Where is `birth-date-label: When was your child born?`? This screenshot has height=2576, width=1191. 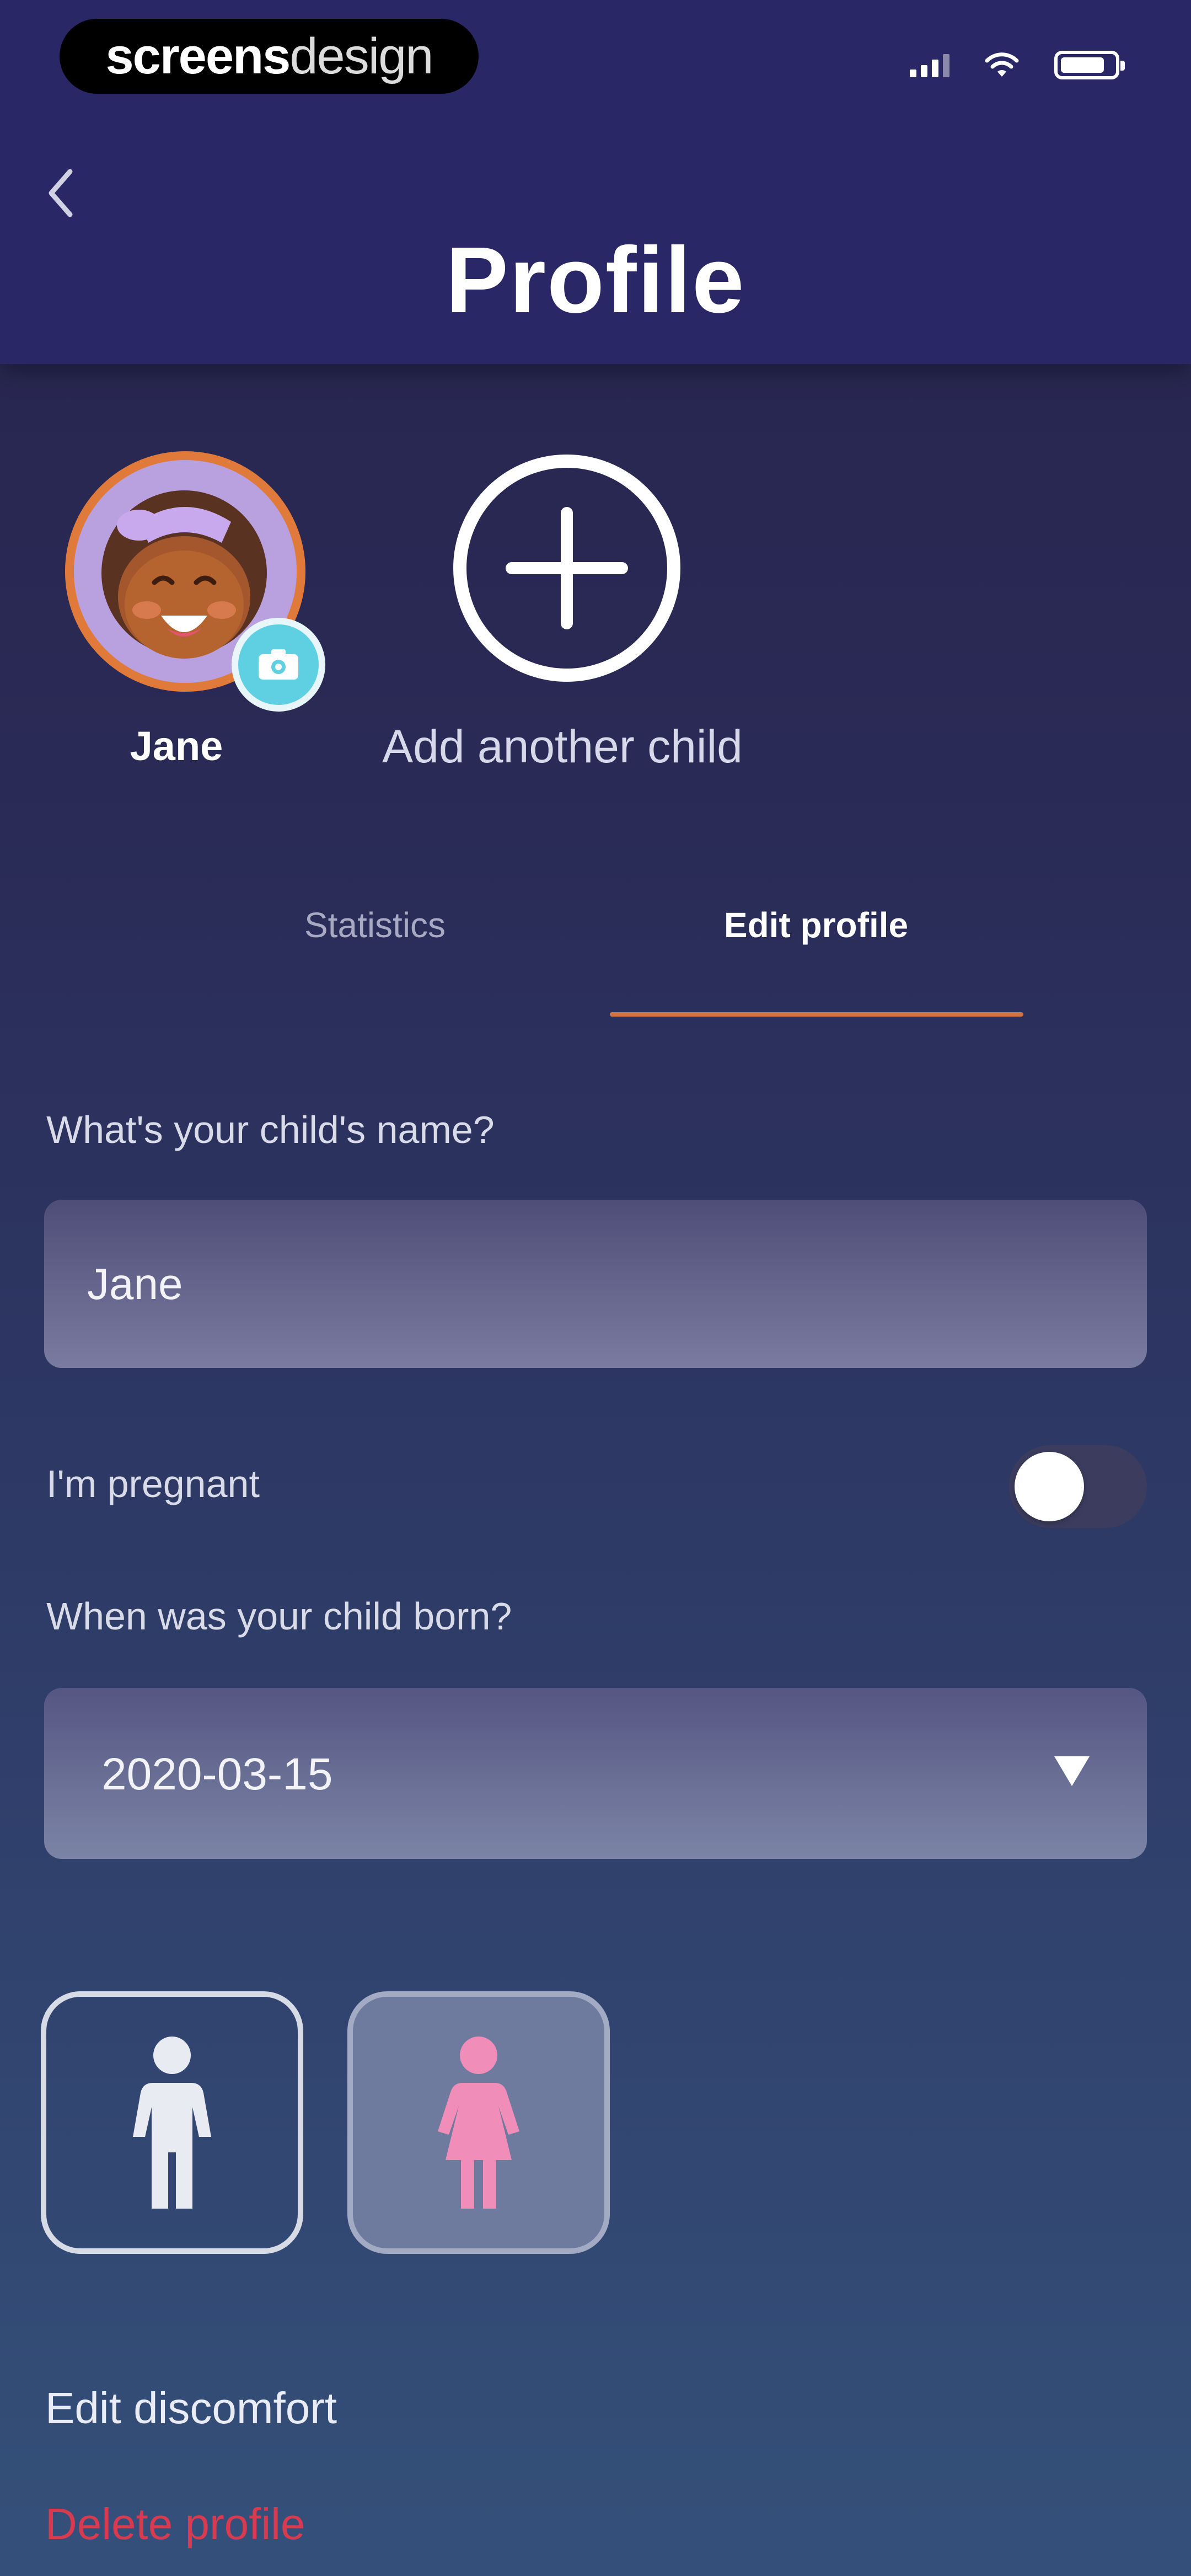
birth-date-label: When was your child born? is located at coordinates (279, 1616).